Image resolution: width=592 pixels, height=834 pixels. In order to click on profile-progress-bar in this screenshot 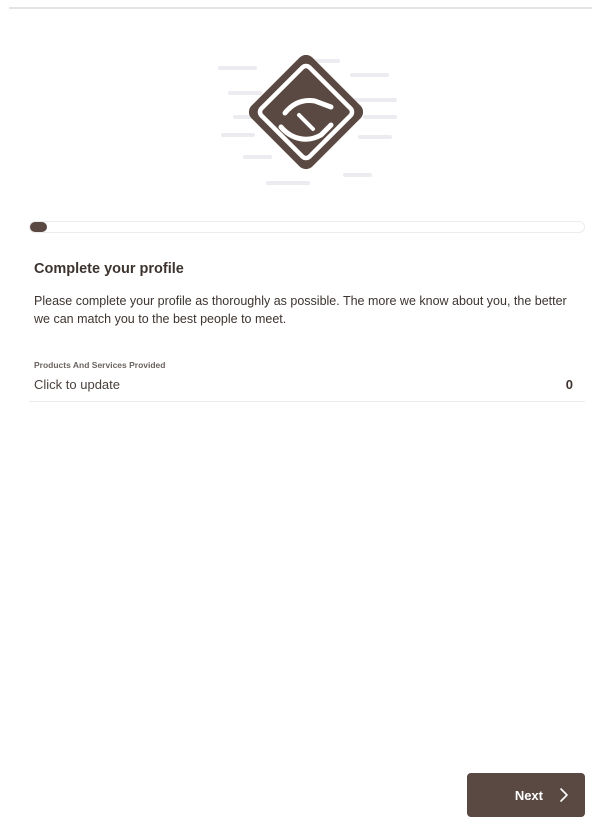, I will do `click(307, 227)`.